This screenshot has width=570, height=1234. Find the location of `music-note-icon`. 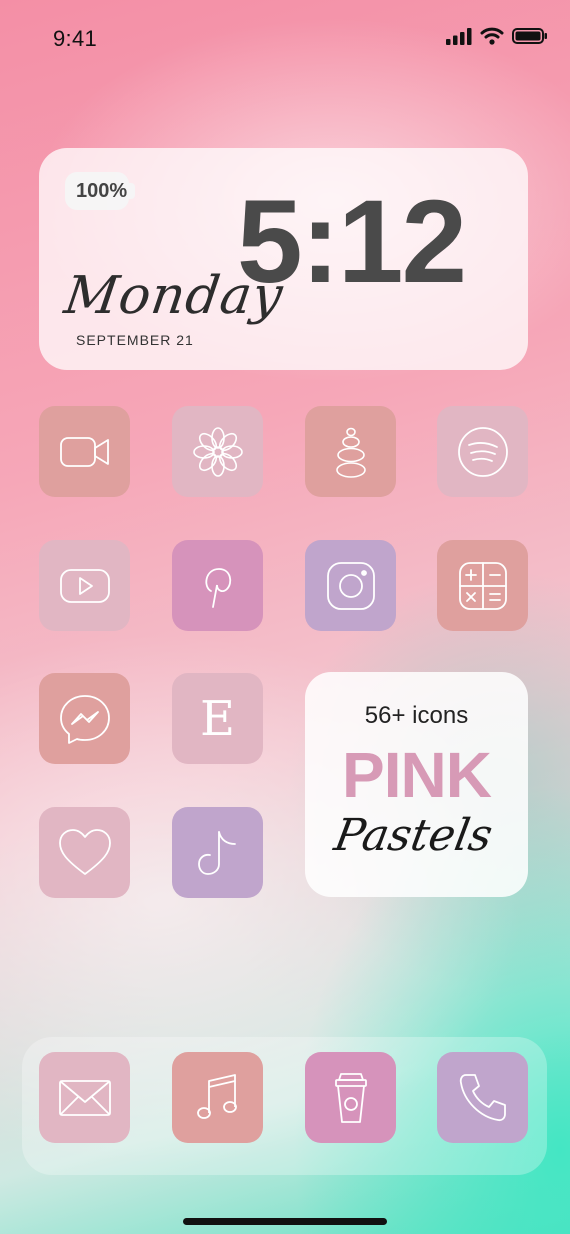

music-note-icon is located at coordinates (216, 1096).